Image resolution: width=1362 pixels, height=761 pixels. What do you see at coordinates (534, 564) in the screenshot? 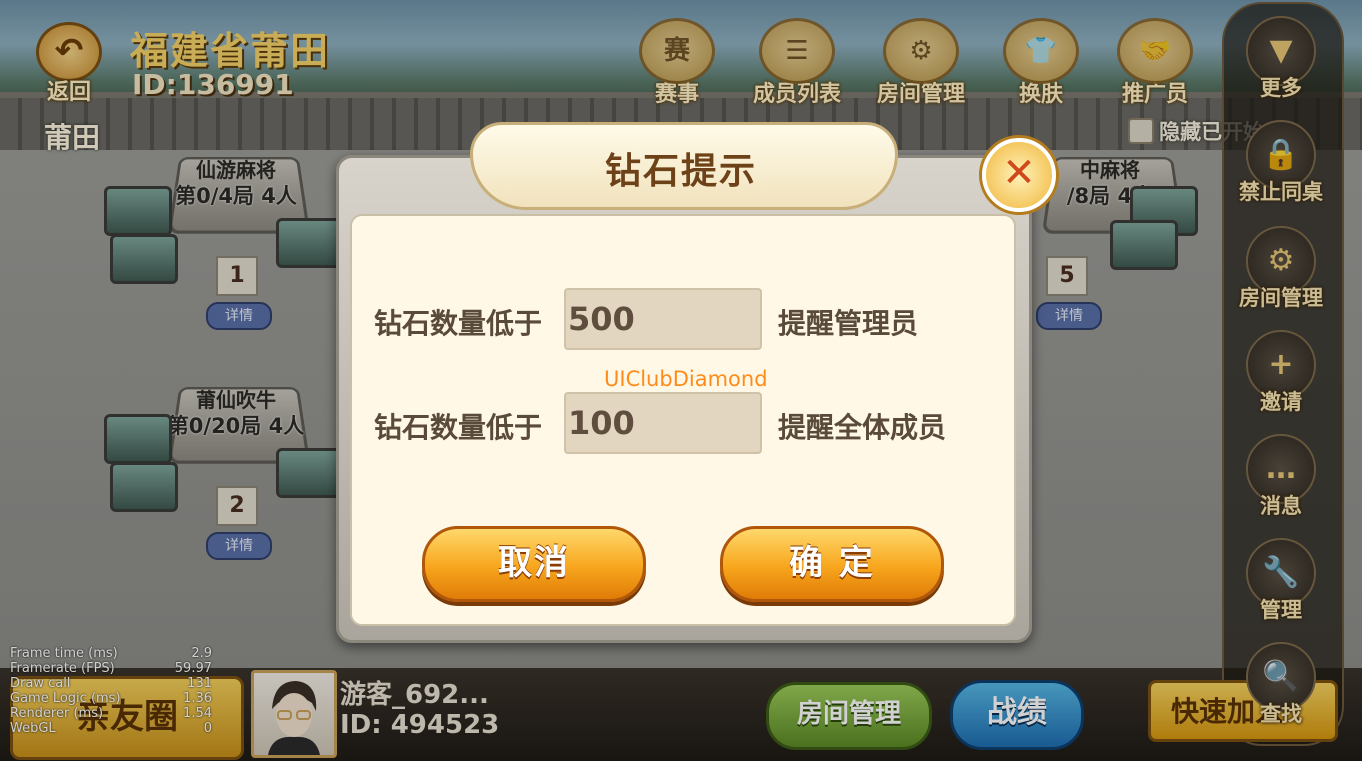
I see `cancel-button: 取消` at bounding box center [534, 564].